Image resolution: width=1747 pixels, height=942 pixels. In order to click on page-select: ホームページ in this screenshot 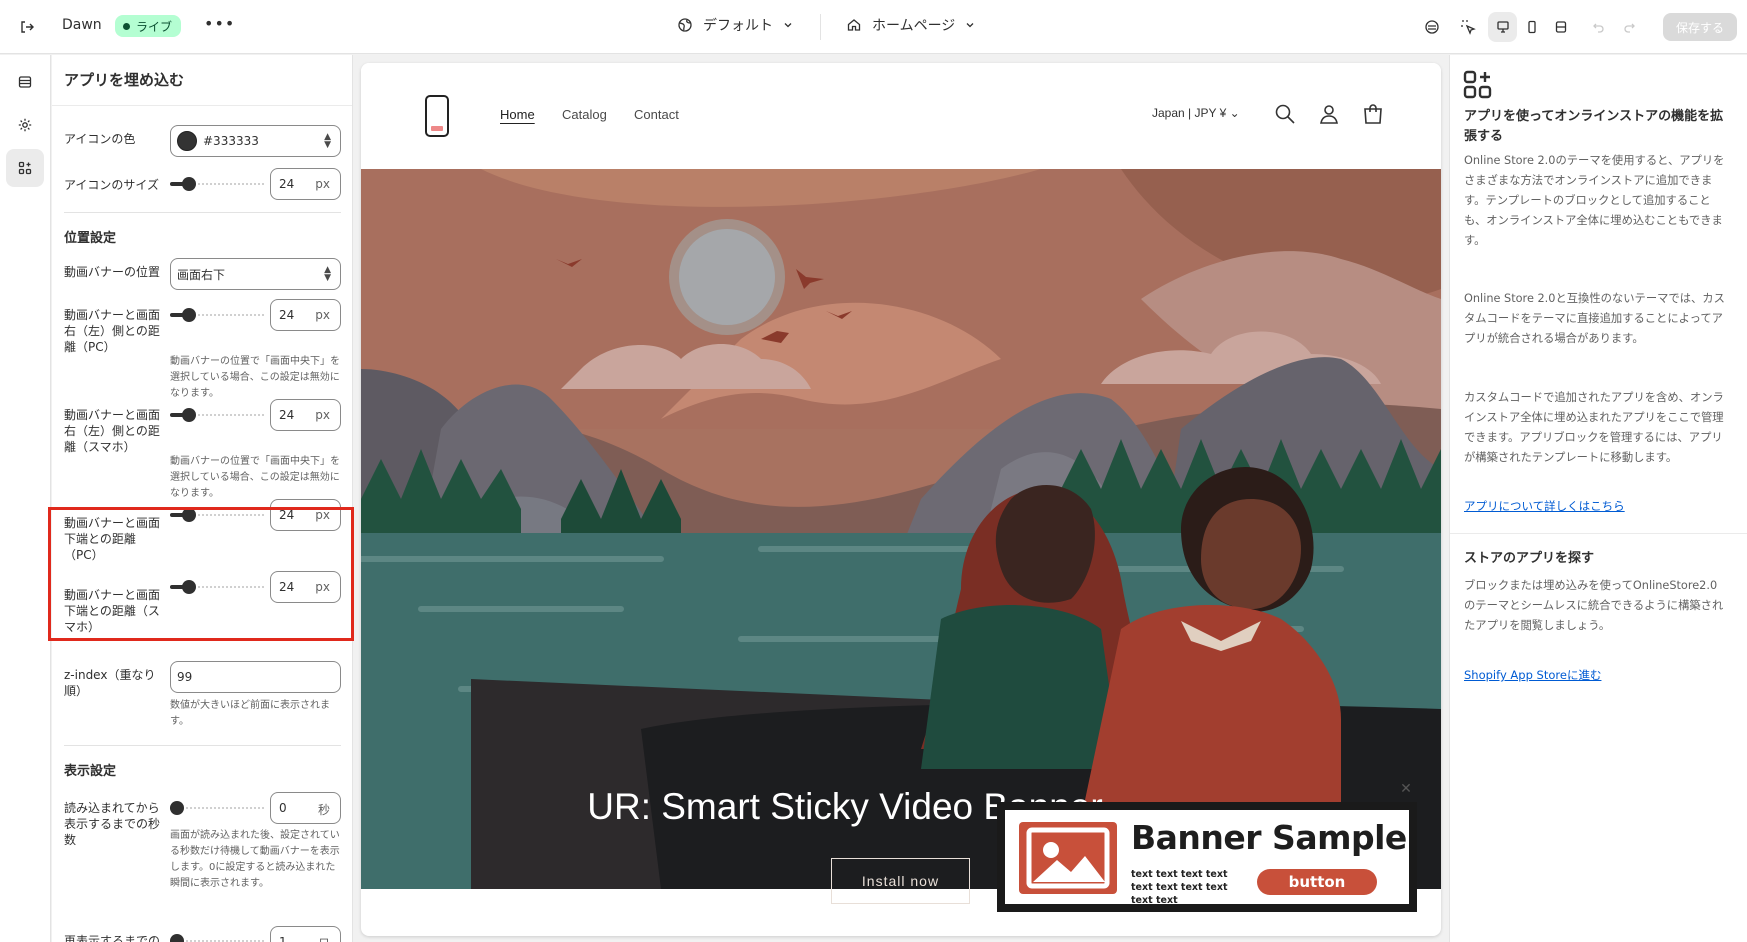, I will do `click(910, 25)`.